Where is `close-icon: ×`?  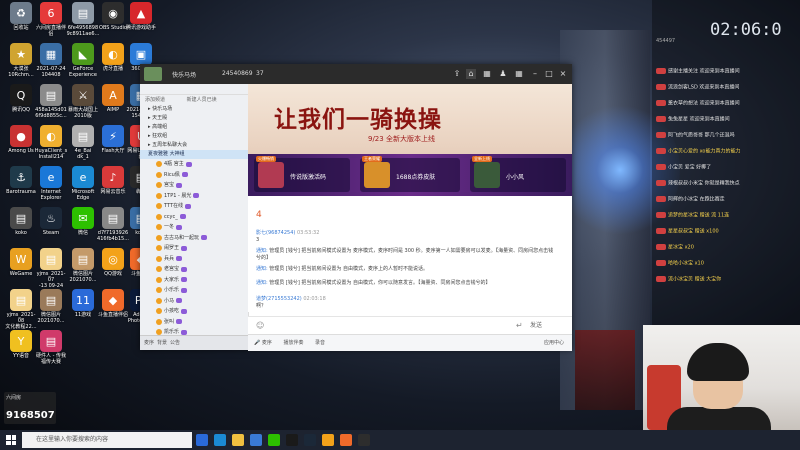 close-icon: × is located at coordinates (563, 74).